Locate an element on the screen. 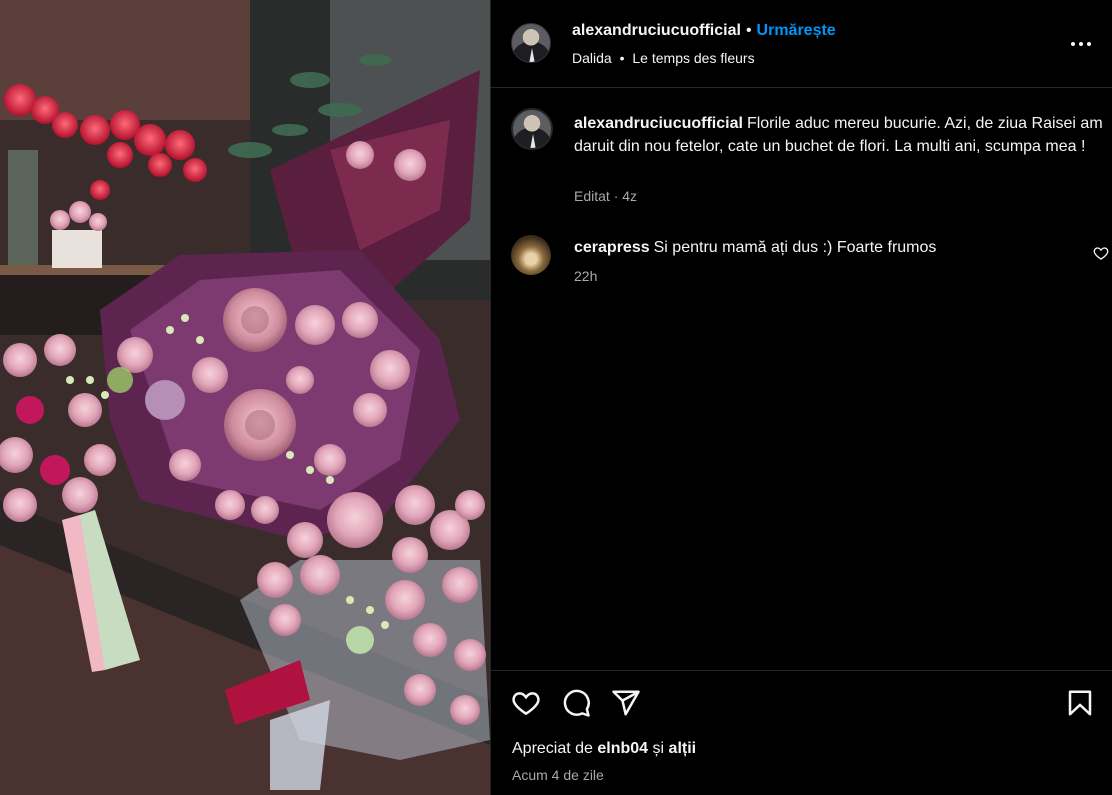 This screenshot has width=1112, height=795. comment-time: 22h is located at coordinates (585, 276).